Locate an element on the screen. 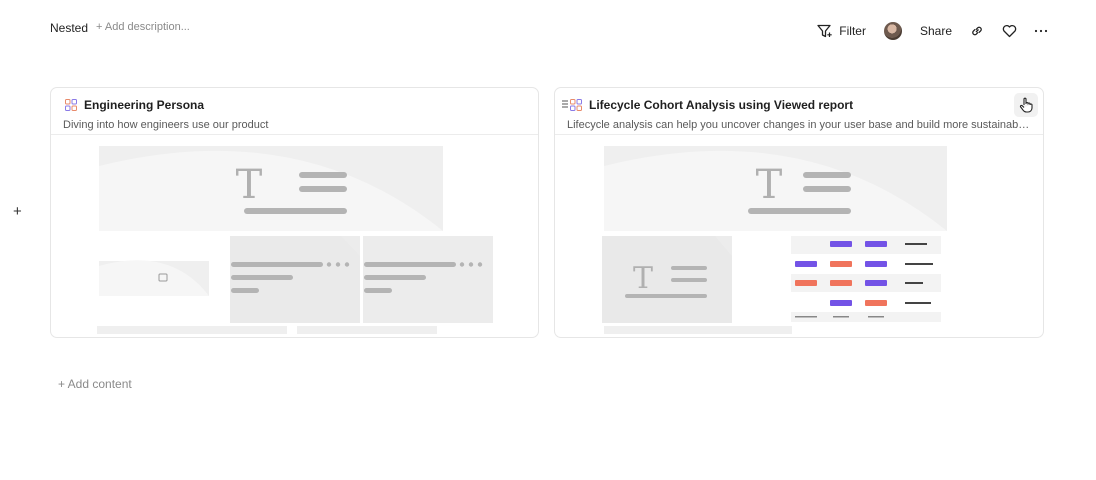 This screenshot has height=480, width=1096. add-row-button: + is located at coordinates (17, 211).